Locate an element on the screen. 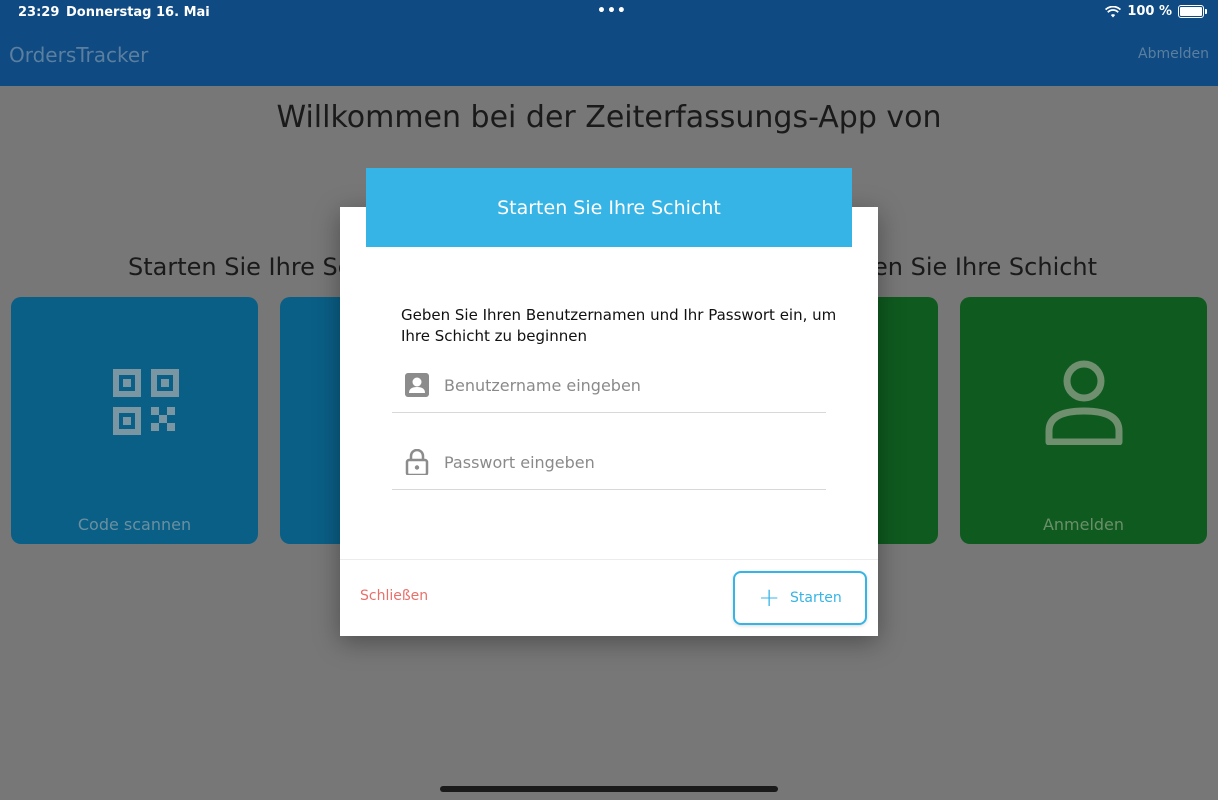  battery-percent: 100 % is located at coordinates (1149, 11).